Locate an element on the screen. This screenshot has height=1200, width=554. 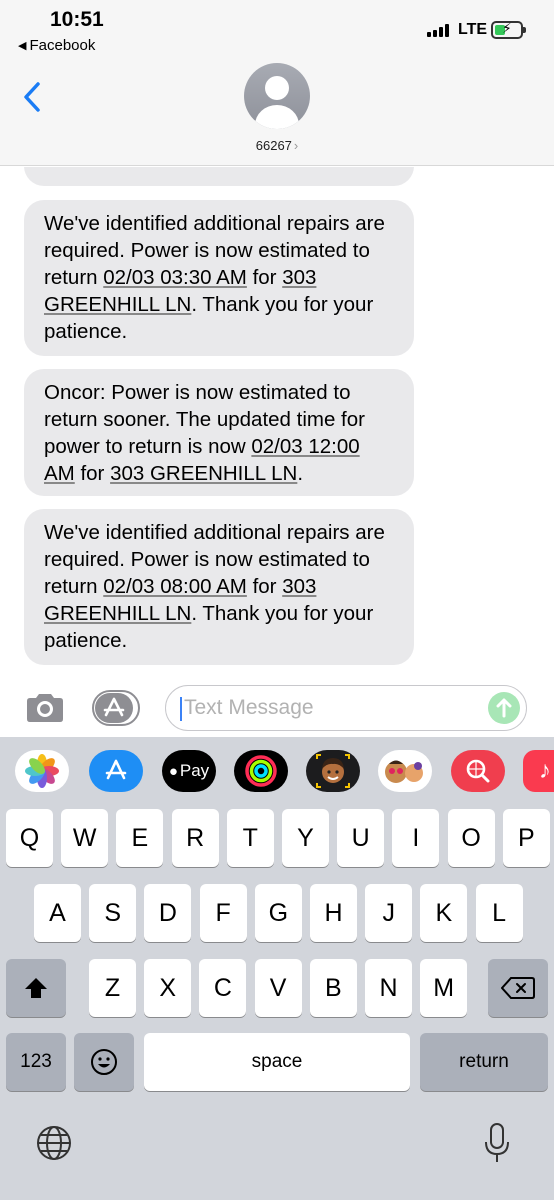
app-store-drawer-button is located at coordinates (116, 708).